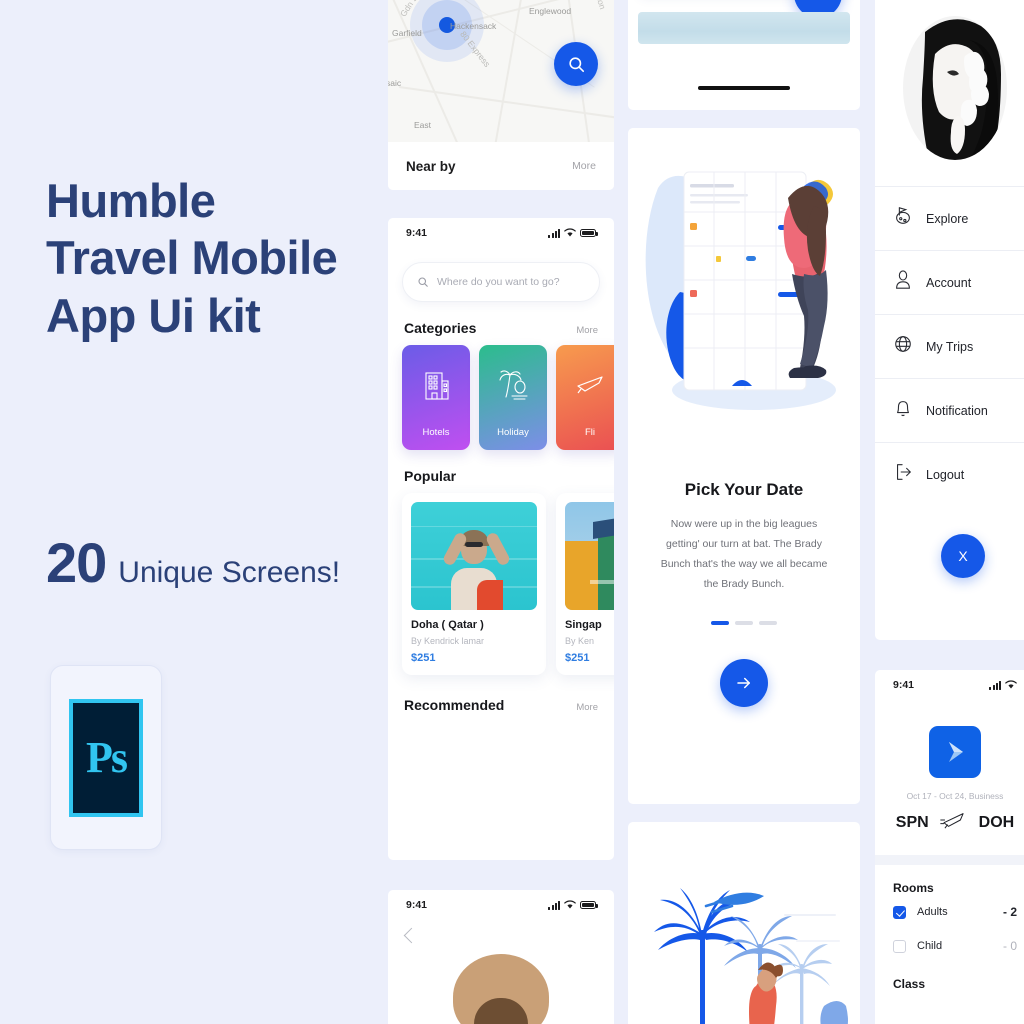  What do you see at coordinates (949, 946) in the screenshot?
I see `rooms-row-child: Child - 0` at bounding box center [949, 946].